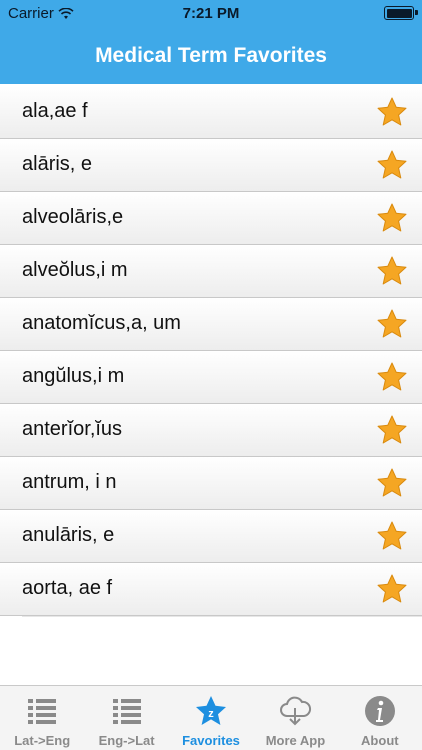  What do you see at coordinates (211, 714) in the screenshot?
I see `svg-text: z` at bounding box center [211, 714].